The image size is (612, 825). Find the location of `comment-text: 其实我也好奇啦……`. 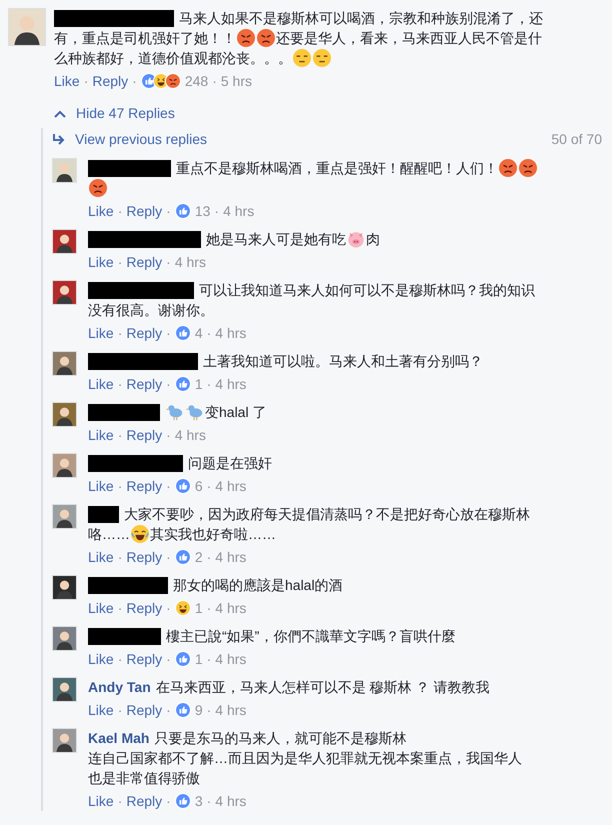

comment-text: 其实我也好奇啦…… is located at coordinates (213, 534).